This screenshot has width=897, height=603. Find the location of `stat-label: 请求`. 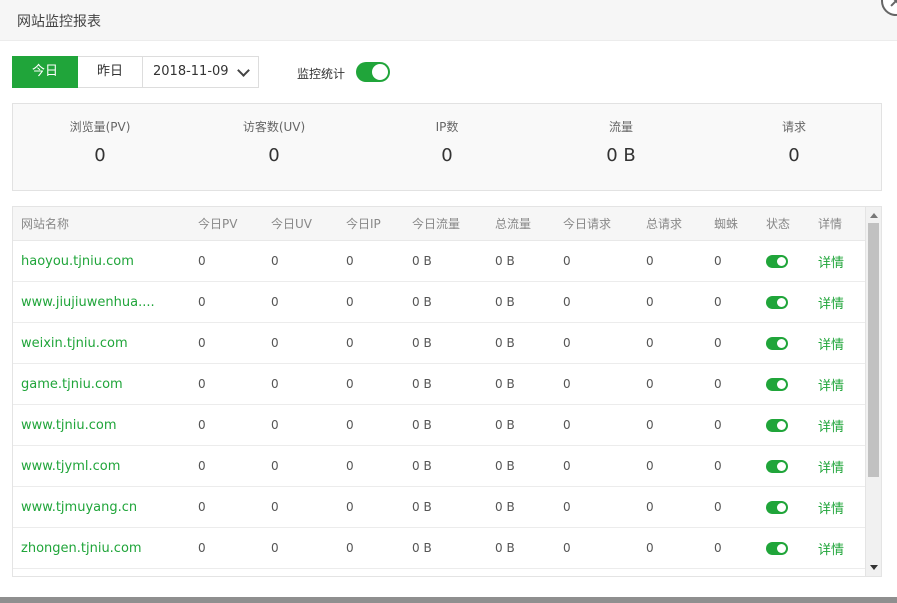

stat-label: 请求 is located at coordinates (793, 127).